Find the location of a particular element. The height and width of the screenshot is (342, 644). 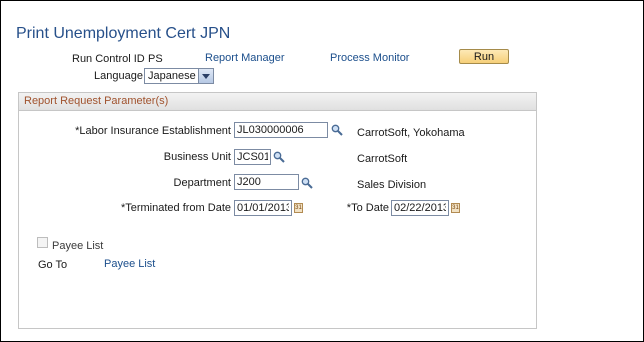

language-select: Japanese is located at coordinates (179, 76).